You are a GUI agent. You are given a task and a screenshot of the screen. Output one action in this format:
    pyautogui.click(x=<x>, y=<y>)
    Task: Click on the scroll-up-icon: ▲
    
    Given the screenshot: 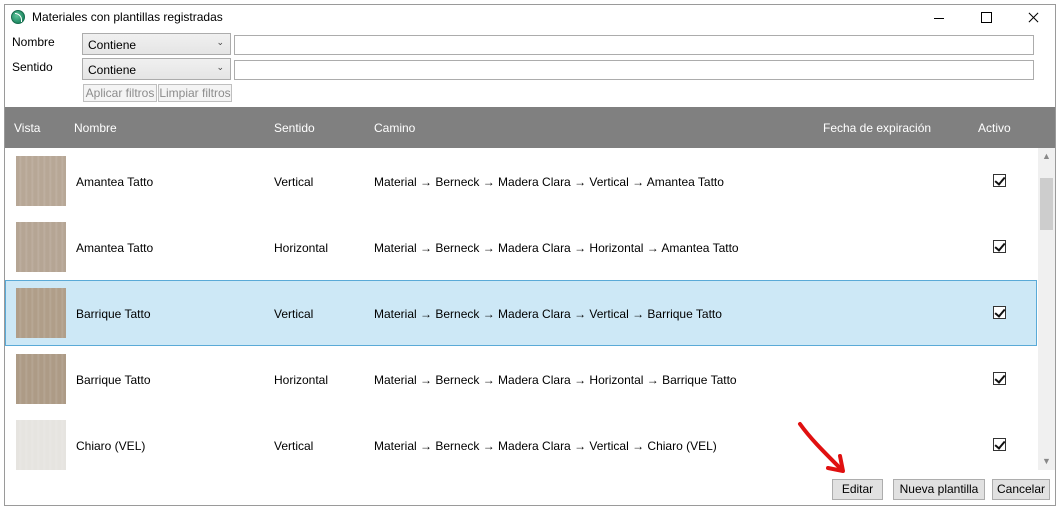 What is the action you would take?
    pyautogui.click(x=1046, y=156)
    